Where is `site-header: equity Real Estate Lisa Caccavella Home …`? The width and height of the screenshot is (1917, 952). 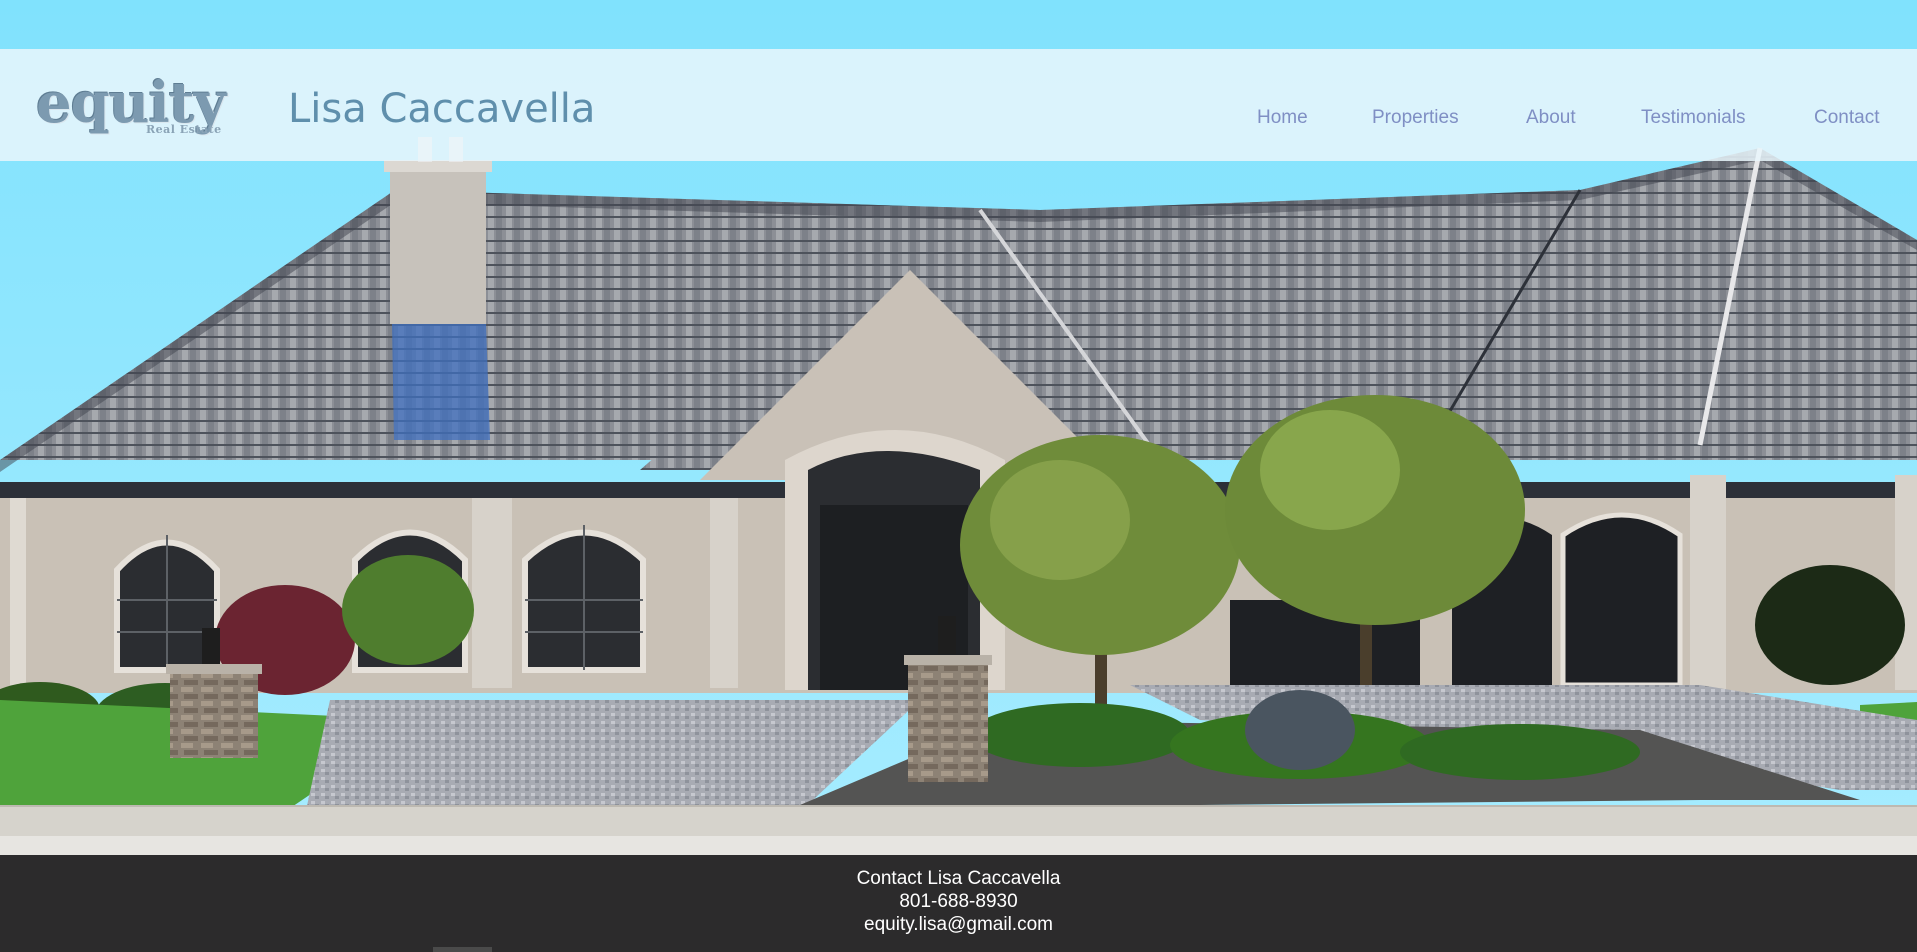
site-header: equity Real Estate Lisa Caccavella Home … is located at coordinates (958, 105).